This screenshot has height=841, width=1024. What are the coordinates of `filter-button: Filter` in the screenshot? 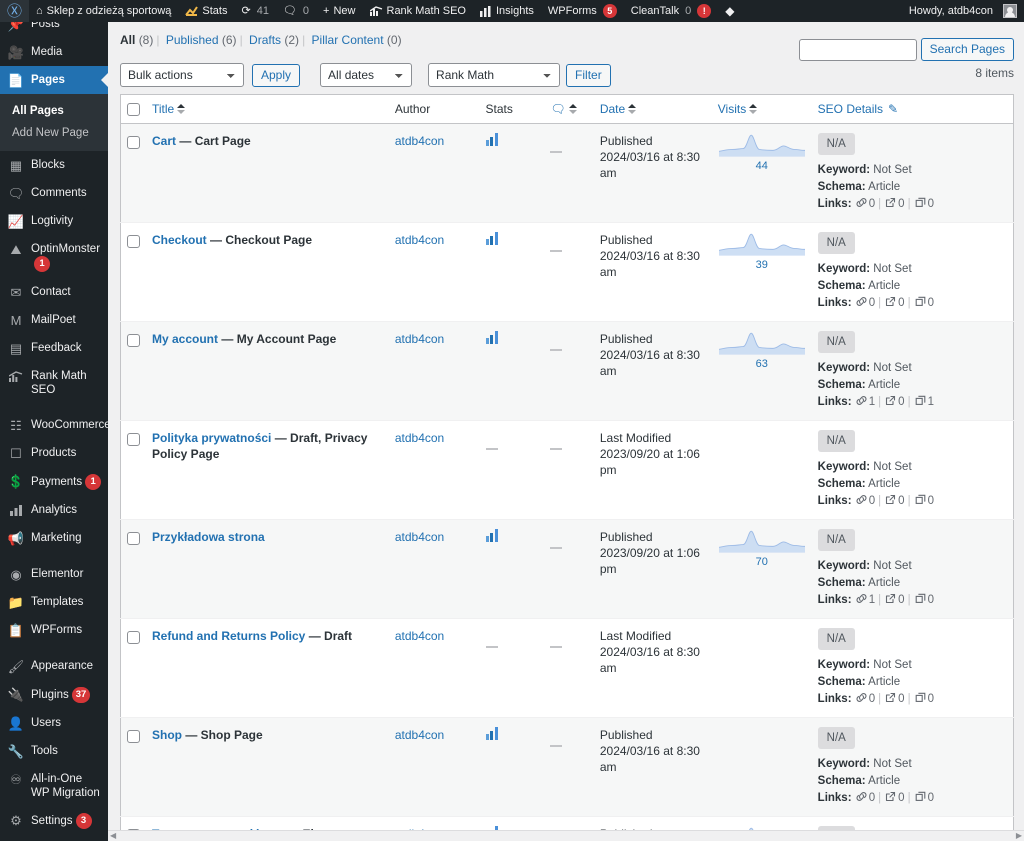 It's located at (588, 75).